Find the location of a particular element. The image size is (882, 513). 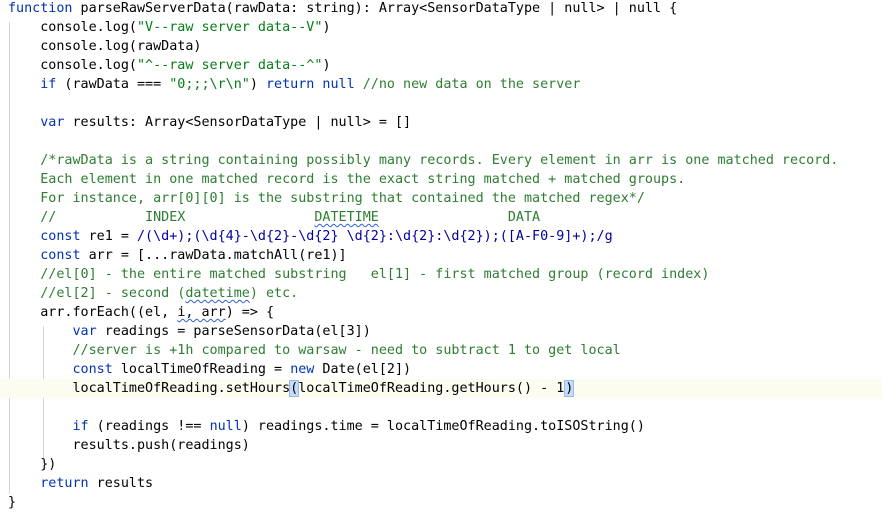

code-line: console.log("V--raw server data--V") is located at coordinates (169, 27).